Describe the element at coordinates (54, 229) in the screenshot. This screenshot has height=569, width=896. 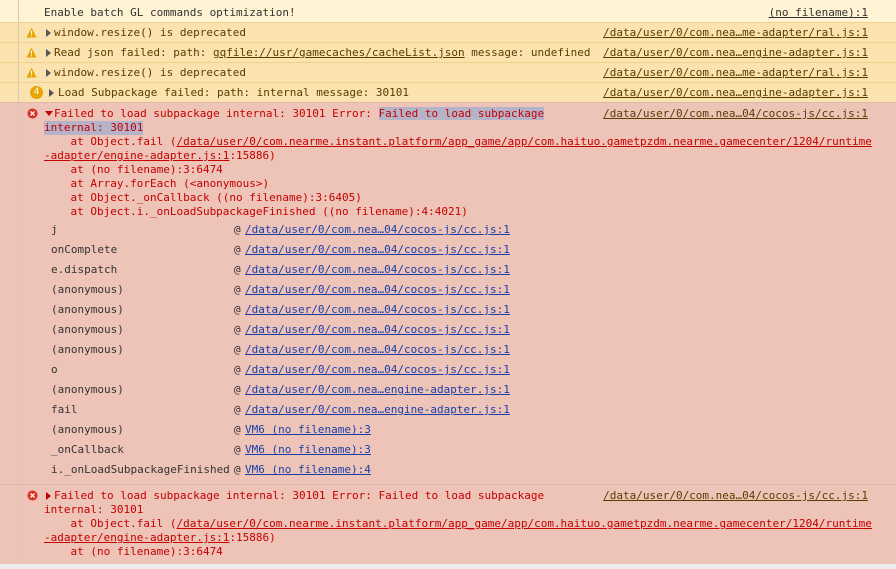
I see `stack-frame-function: j` at that location.